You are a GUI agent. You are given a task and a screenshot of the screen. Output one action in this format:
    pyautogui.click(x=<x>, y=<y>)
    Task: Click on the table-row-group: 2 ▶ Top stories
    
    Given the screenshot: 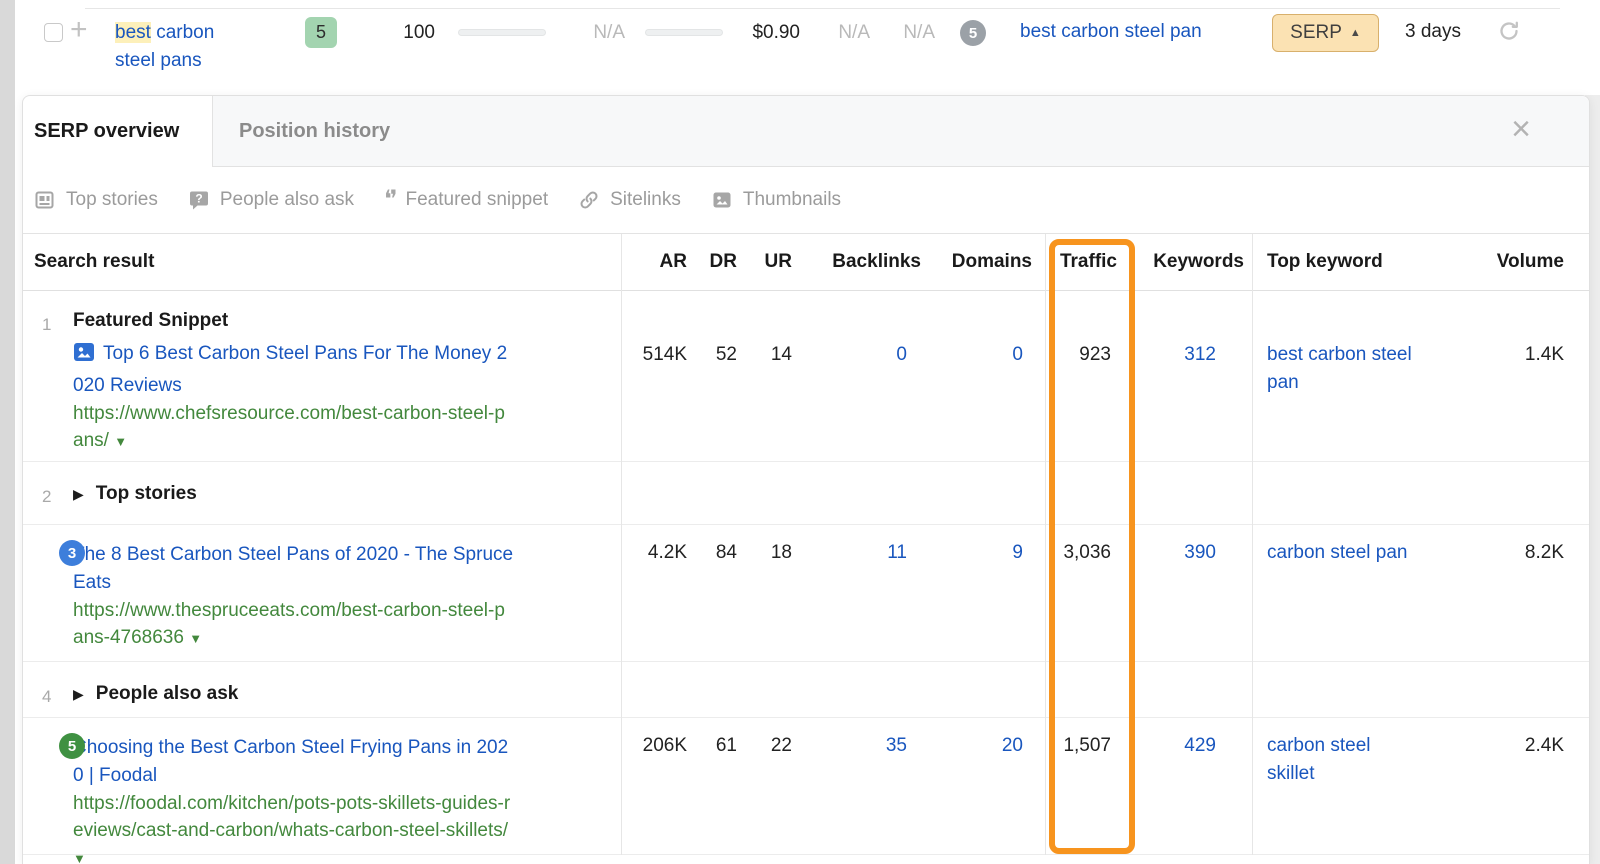 What is the action you would take?
    pyautogui.click(x=806, y=493)
    